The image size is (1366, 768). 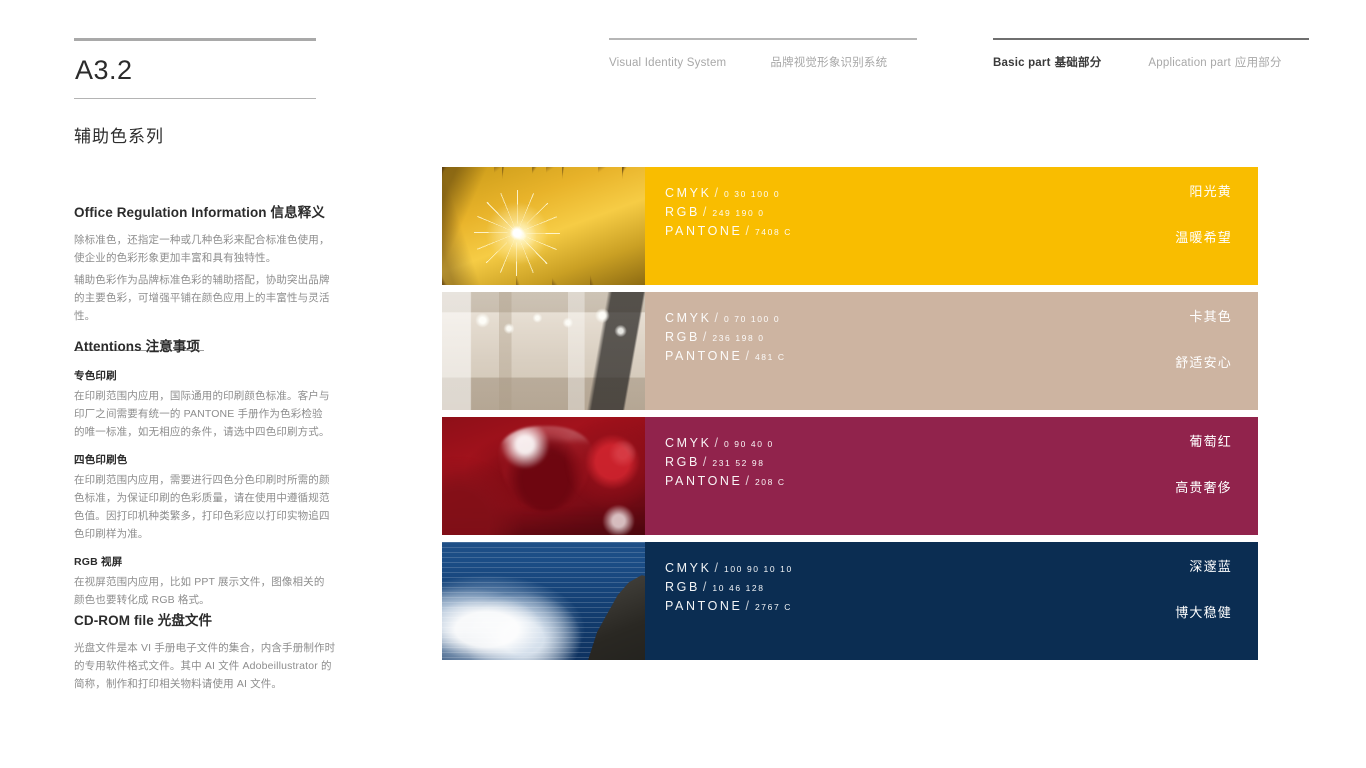 What do you see at coordinates (98, 562) in the screenshot?
I see `attention-subhead: RGB 视屏` at bounding box center [98, 562].